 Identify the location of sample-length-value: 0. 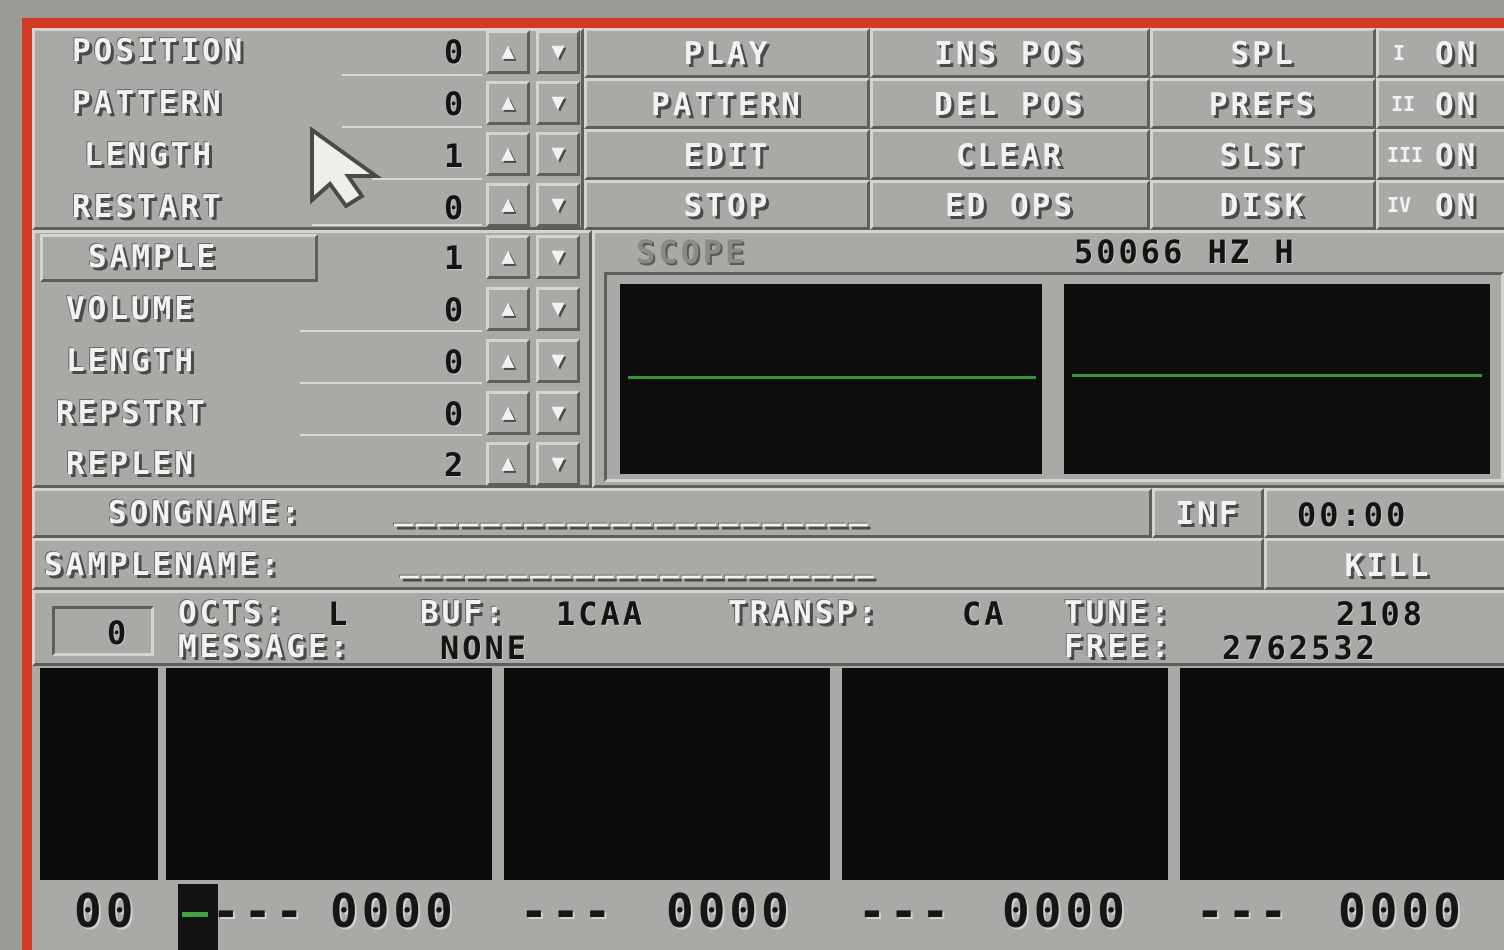
(455, 362).